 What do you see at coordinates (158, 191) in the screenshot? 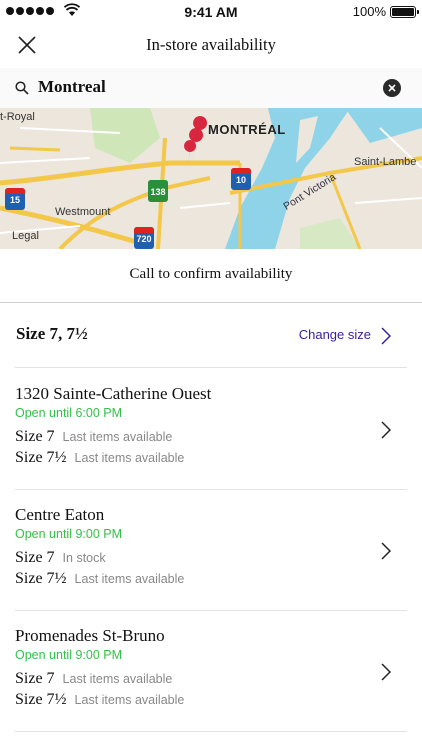
I see `highway-shield-icon: 138` at bounding box center [158, 191].